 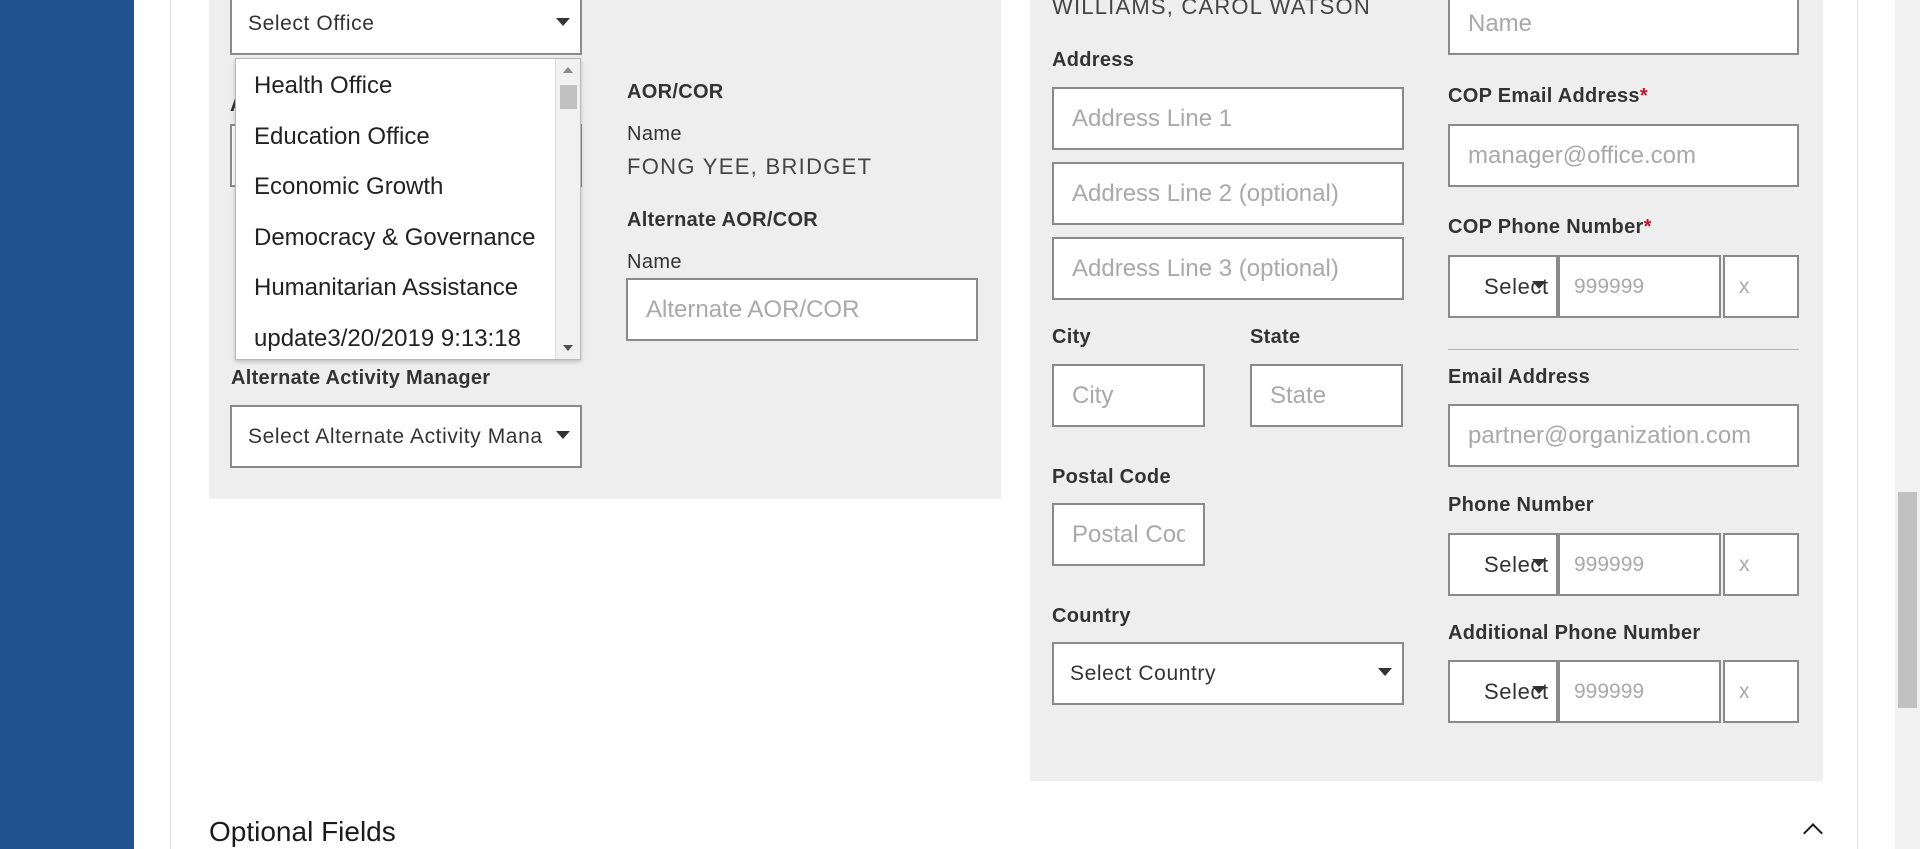 What do you see at coordinates (361, 378) in the screenshot?
I see `alt-activity-manager-label: Alternate Activity Manager` at bounding box center [361, 378].